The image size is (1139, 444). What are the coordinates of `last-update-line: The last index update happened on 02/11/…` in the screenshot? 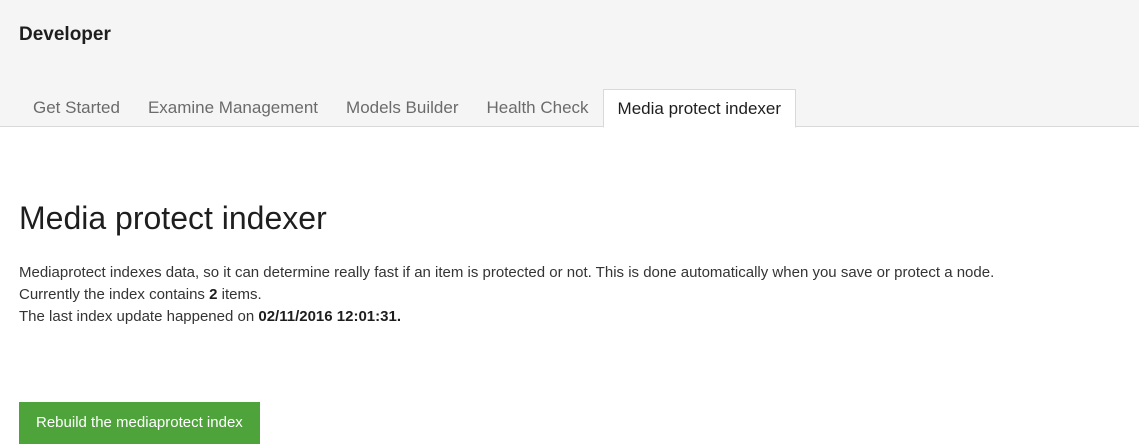 It's located at (574, 317).